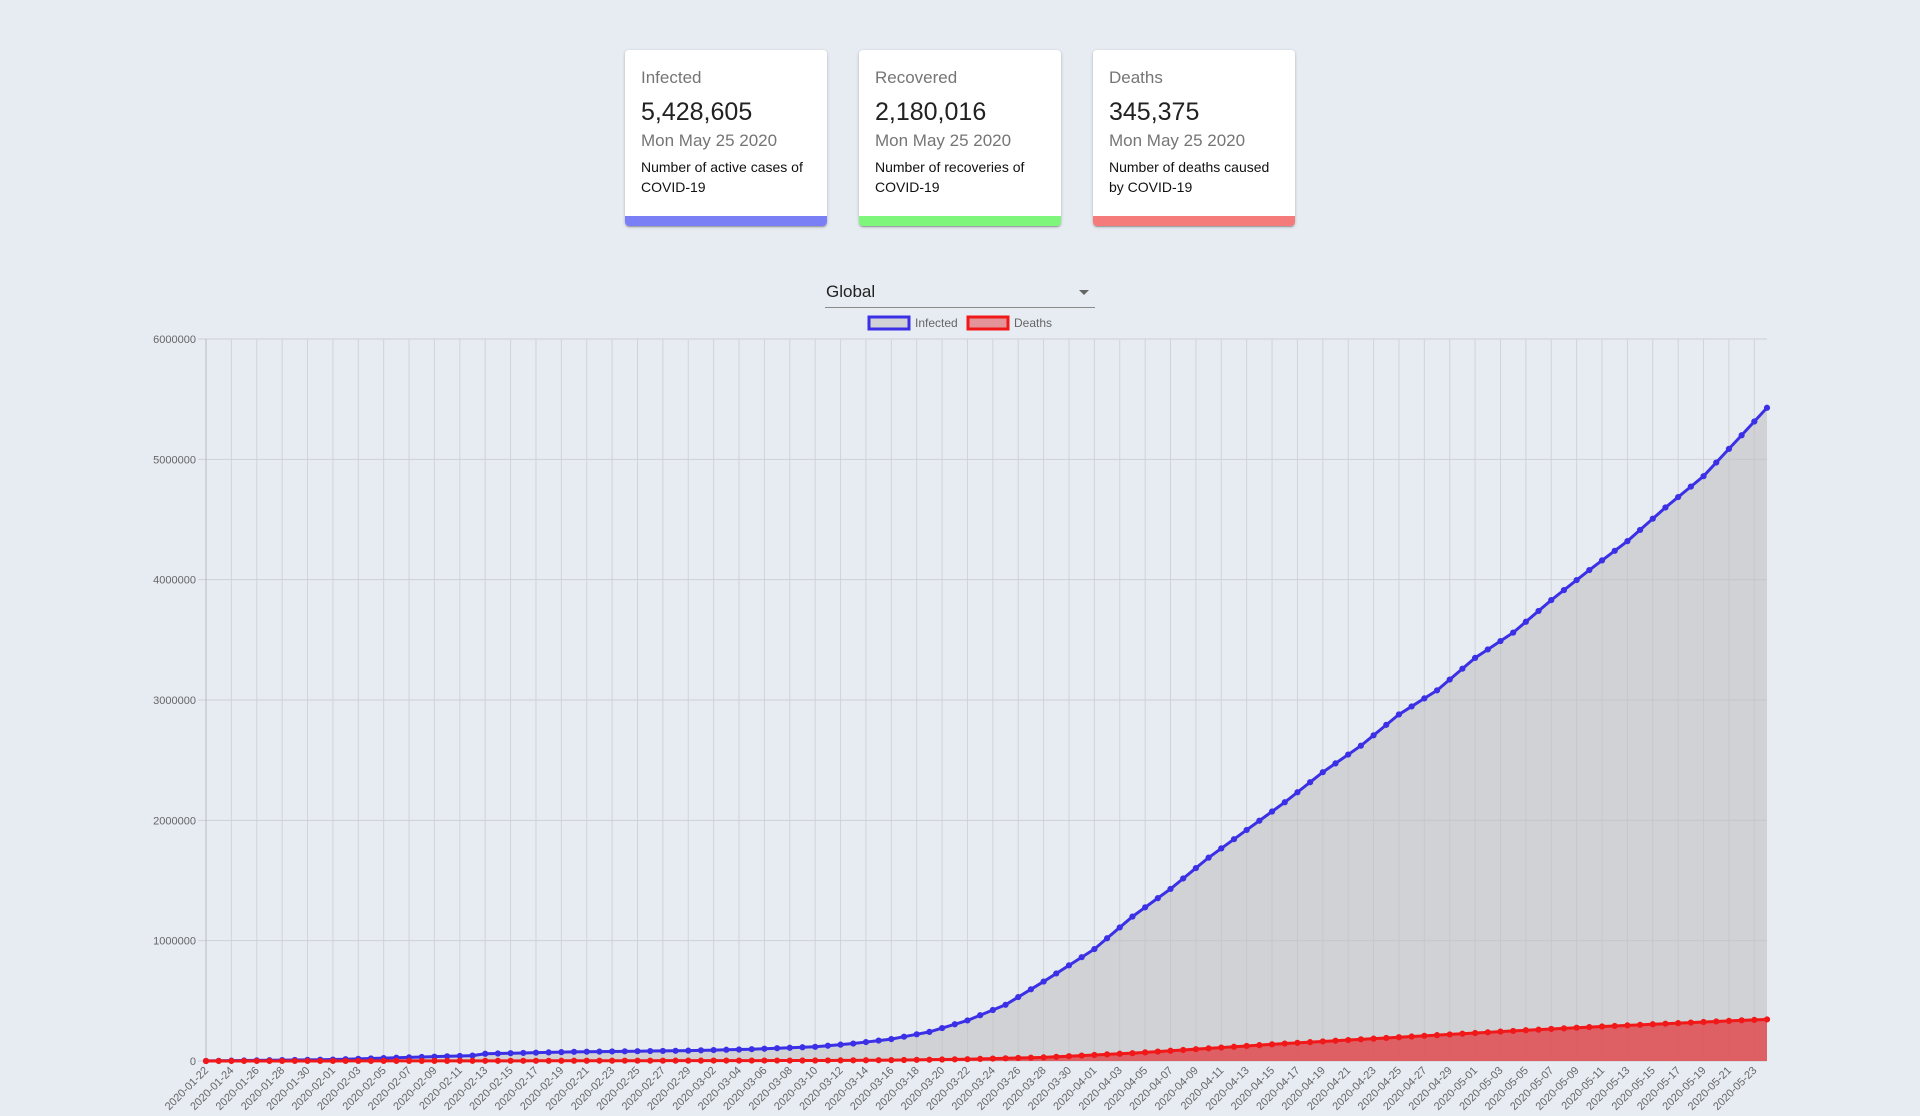  Describe the element at coordinates (1084, 292) in the screenshot. I see `chevron-down-icon` at that location.